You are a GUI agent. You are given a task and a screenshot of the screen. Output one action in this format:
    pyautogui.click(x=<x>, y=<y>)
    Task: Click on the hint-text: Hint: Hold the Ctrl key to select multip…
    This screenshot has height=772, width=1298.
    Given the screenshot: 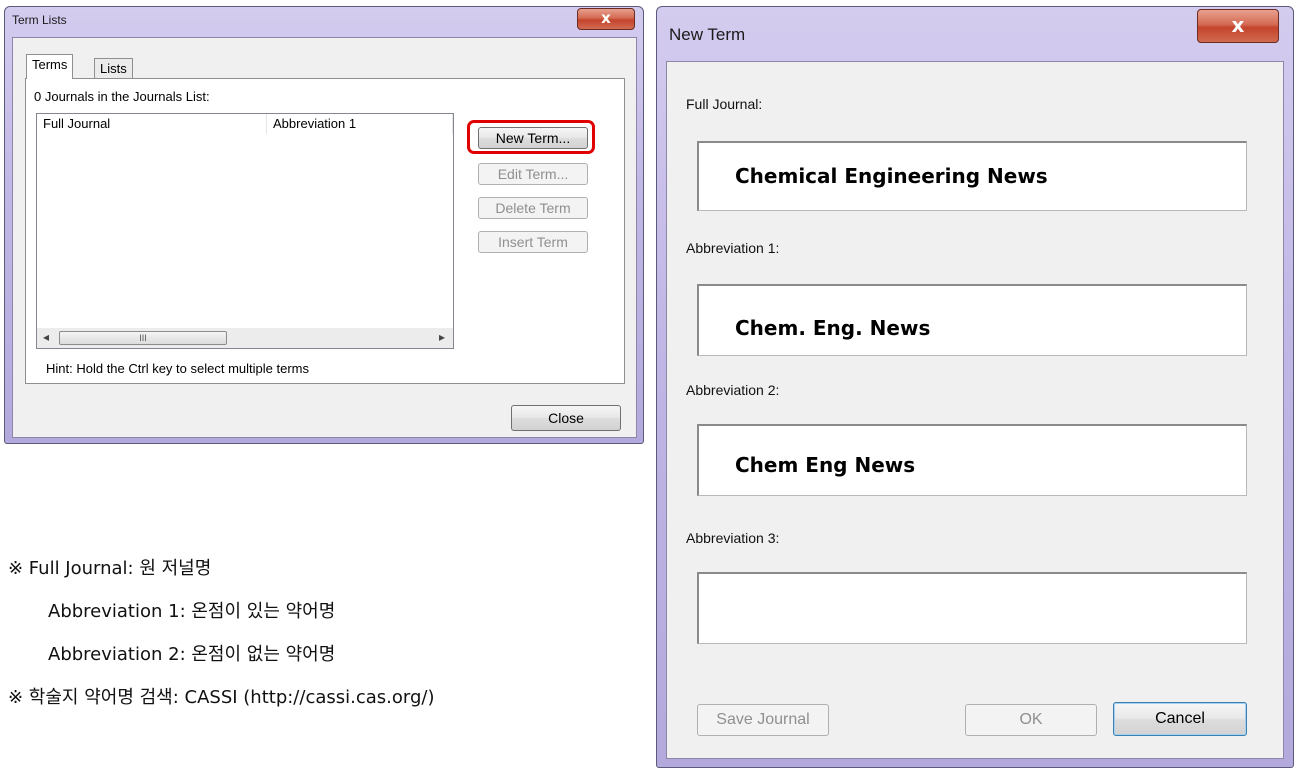 What is the action you would take?
    pyautogui.click(x=177, y=368)
    